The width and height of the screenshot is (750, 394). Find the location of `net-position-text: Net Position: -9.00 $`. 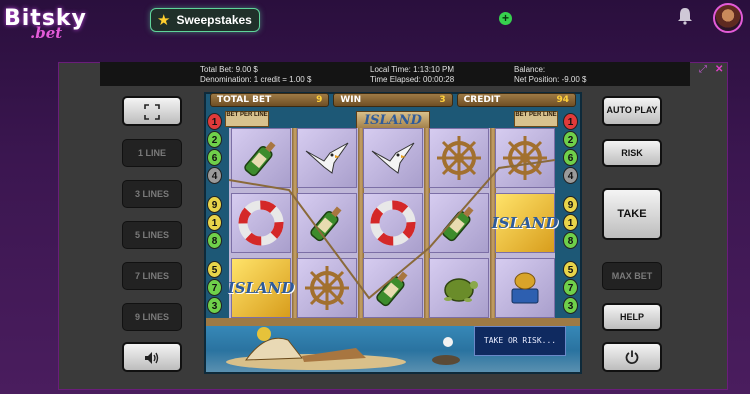

net-position-text: Net Position: -9.00 $ is located at coordinates (550, 79).